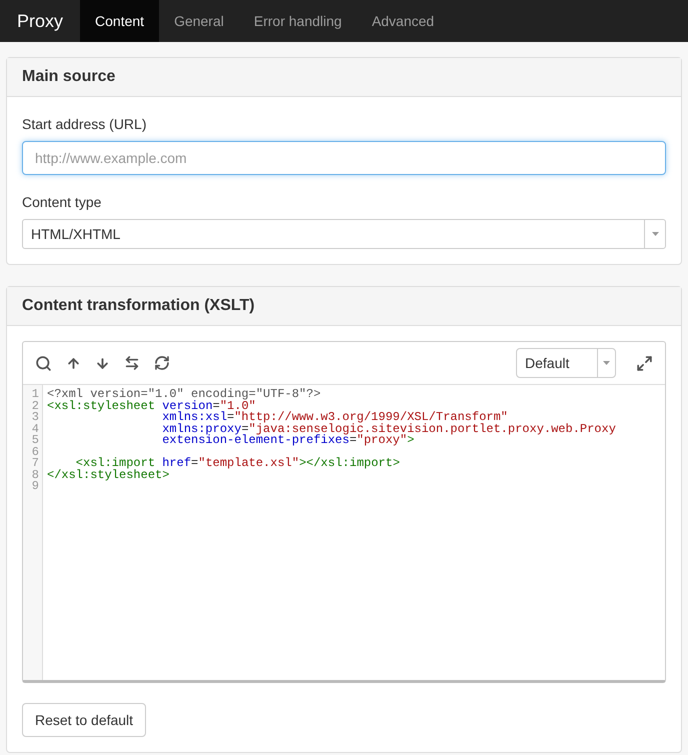  I want to click on code-line: xmlns:xsl="http://www.w3.org/1999/XSL/Transform", so click(334, 417).